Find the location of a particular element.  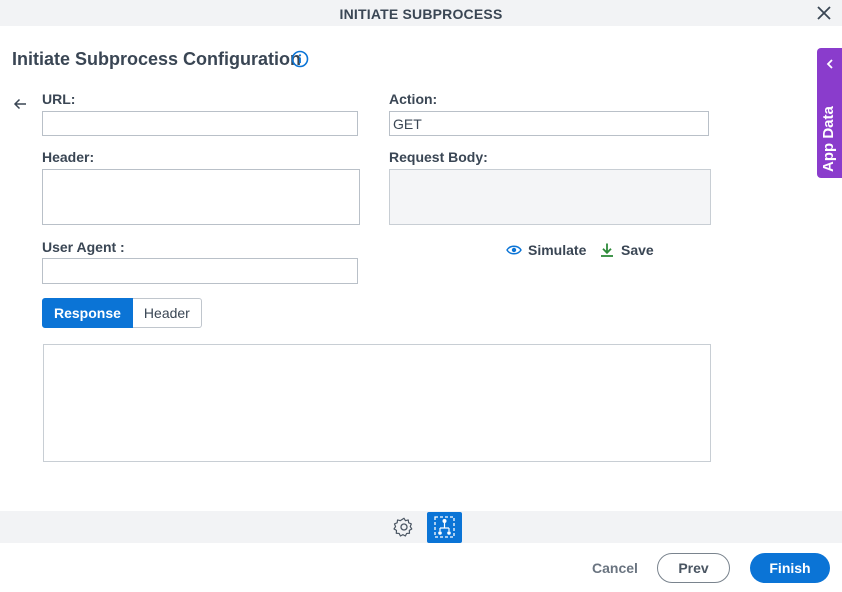

url-label: URL: is located at coordinates (59, 99).